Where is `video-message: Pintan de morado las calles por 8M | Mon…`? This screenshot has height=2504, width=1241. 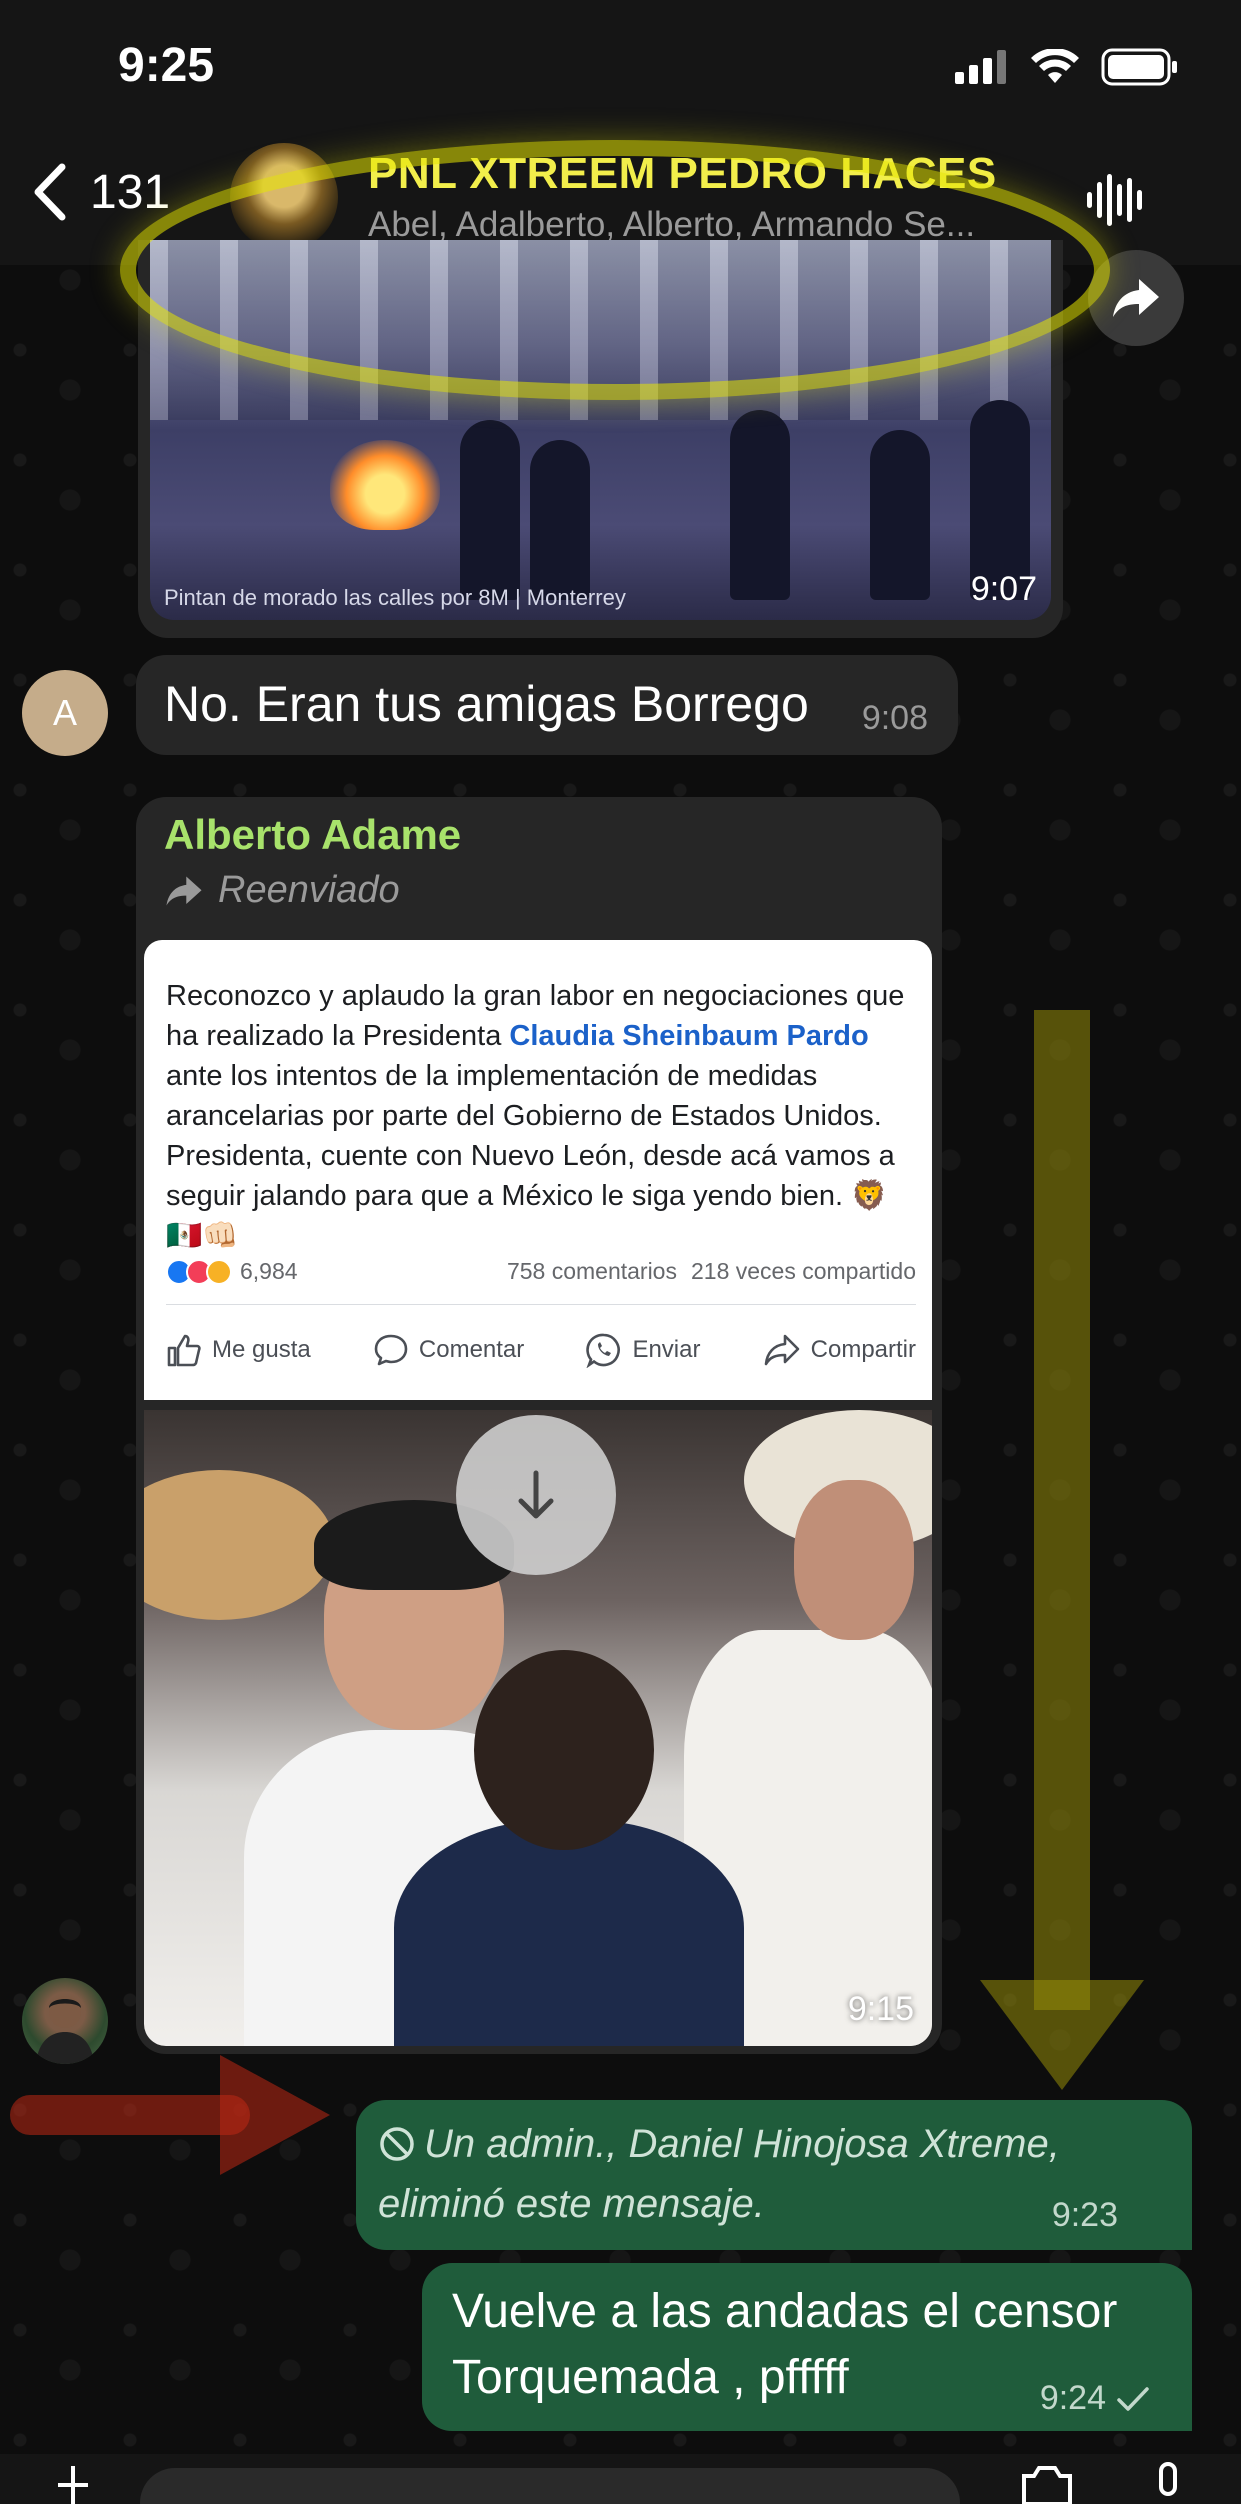
video-message: Pintan de morado las calles por 8M | Mon… is located at coordinates (600, 439).